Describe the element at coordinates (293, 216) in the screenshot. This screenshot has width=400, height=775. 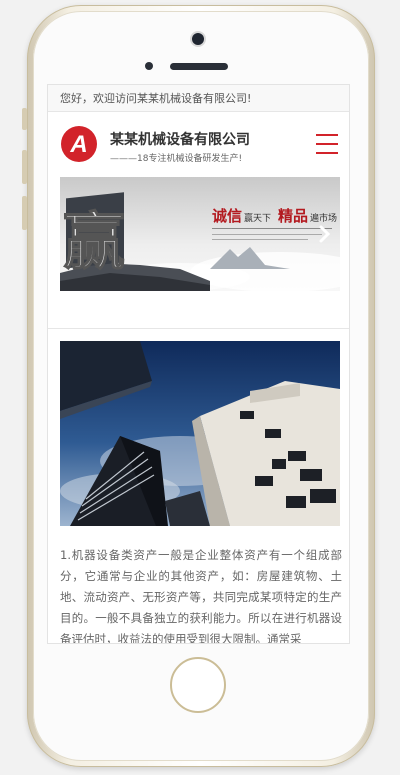
I see `banner-slogan-c: 精品` at that location.